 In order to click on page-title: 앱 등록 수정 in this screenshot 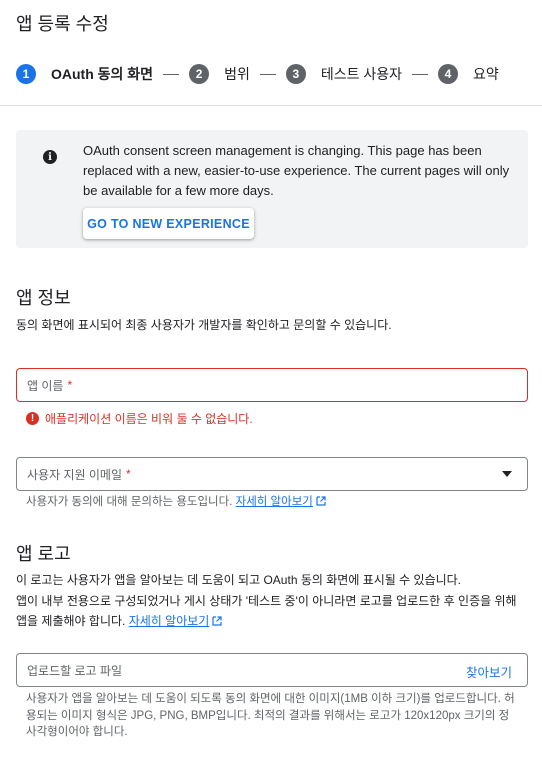, I will do `click(62, 24)`.